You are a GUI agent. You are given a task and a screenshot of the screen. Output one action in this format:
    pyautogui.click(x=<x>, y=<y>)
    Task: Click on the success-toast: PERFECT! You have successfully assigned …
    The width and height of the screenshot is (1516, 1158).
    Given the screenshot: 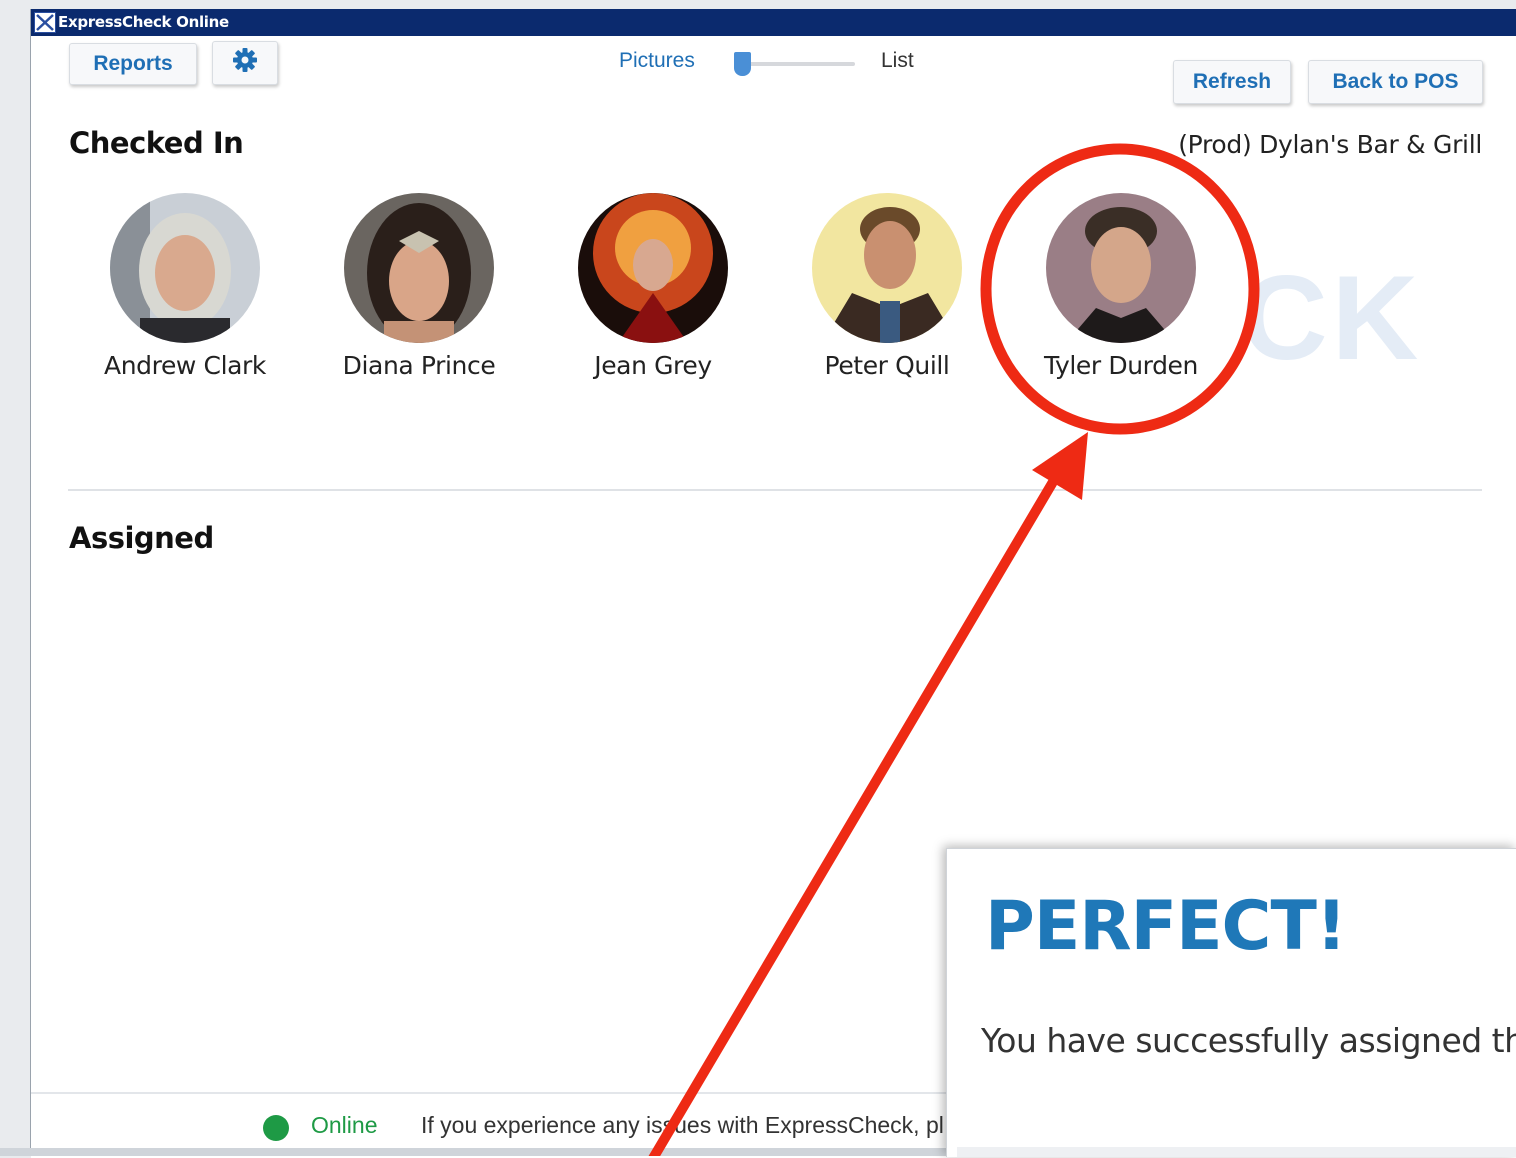 What is the action you would take?
    pyautogui.click(x=1231, y=1002)
    